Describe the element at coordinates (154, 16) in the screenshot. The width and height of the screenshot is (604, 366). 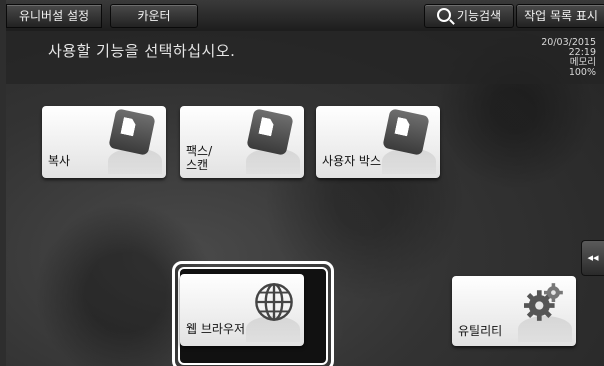
I see `counter-button: 카운터` at that location.